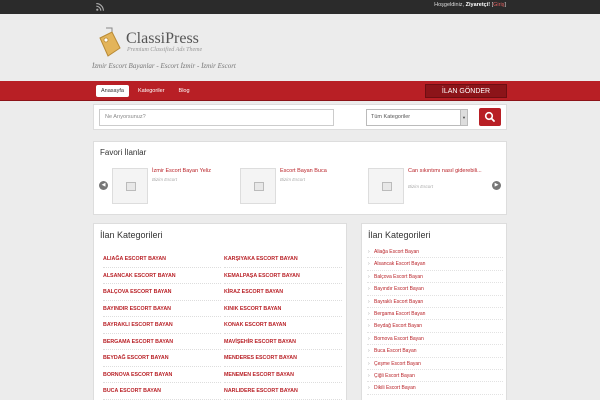 Image resolution: width=600 pixels, height=400 pixels. I want to click on featured-item-title: İzmir Escort Bayan Yeliz, so click(196, 171).